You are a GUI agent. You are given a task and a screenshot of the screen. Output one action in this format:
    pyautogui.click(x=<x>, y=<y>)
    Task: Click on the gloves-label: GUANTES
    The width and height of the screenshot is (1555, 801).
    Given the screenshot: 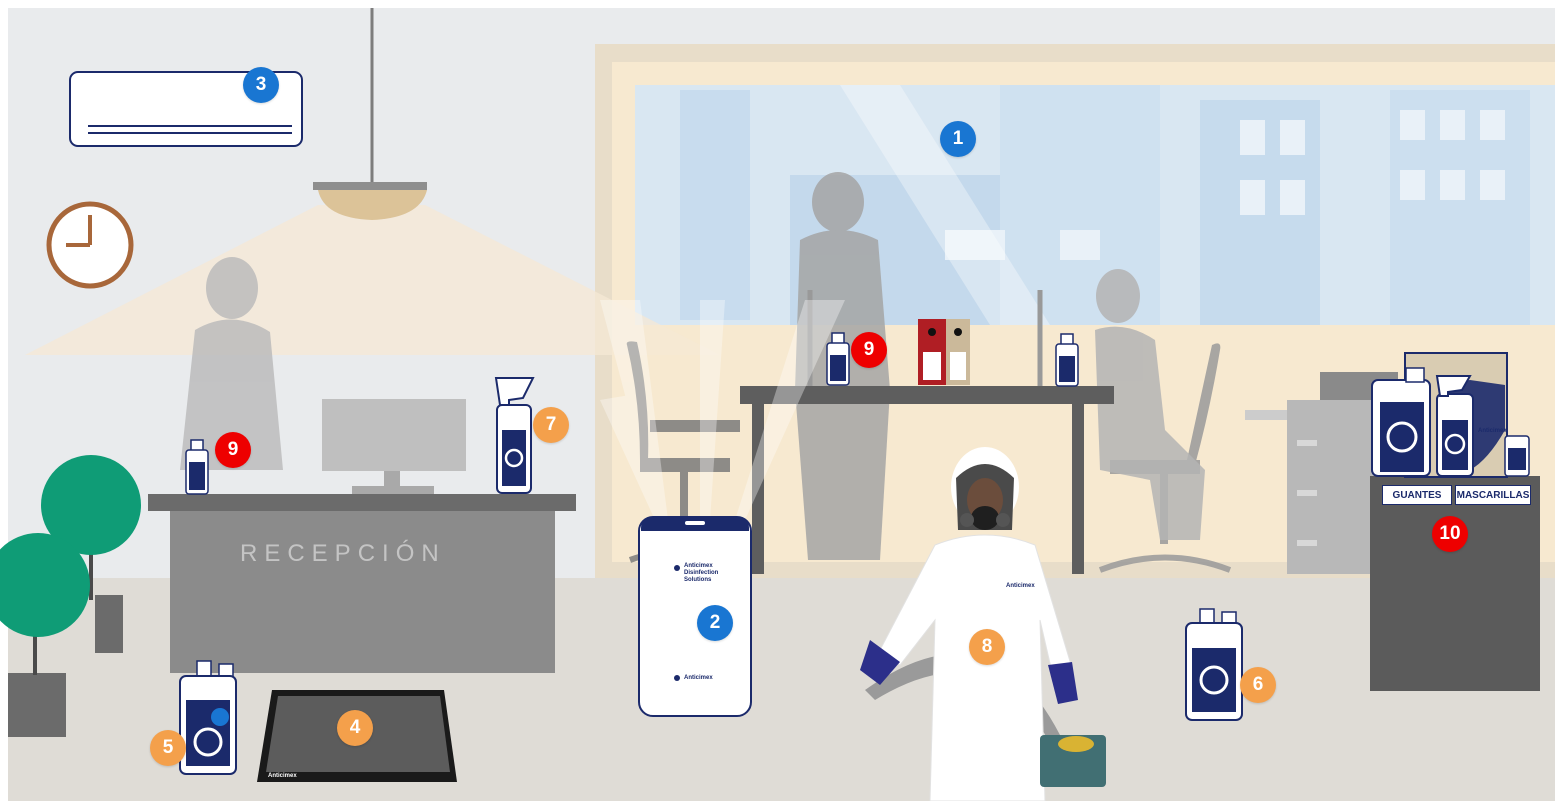 What is the action you would take?
    pyautogui.click(x=1417, y=495)
    